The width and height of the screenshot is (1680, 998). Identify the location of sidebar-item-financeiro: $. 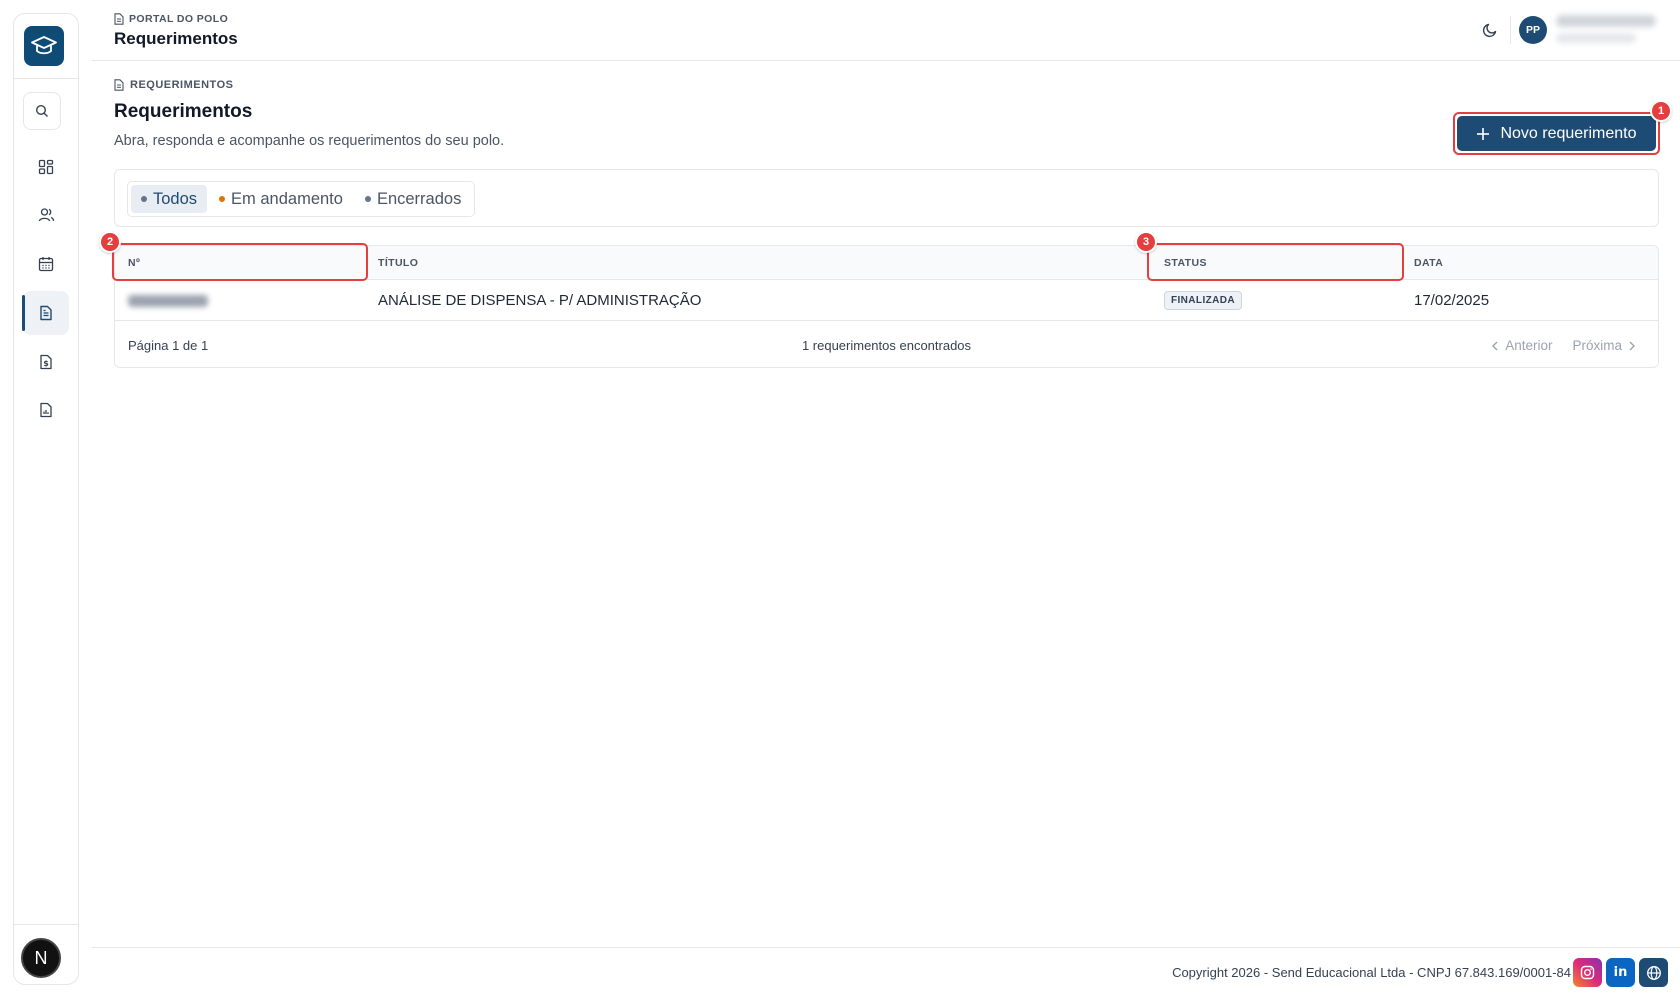
(46, 362).